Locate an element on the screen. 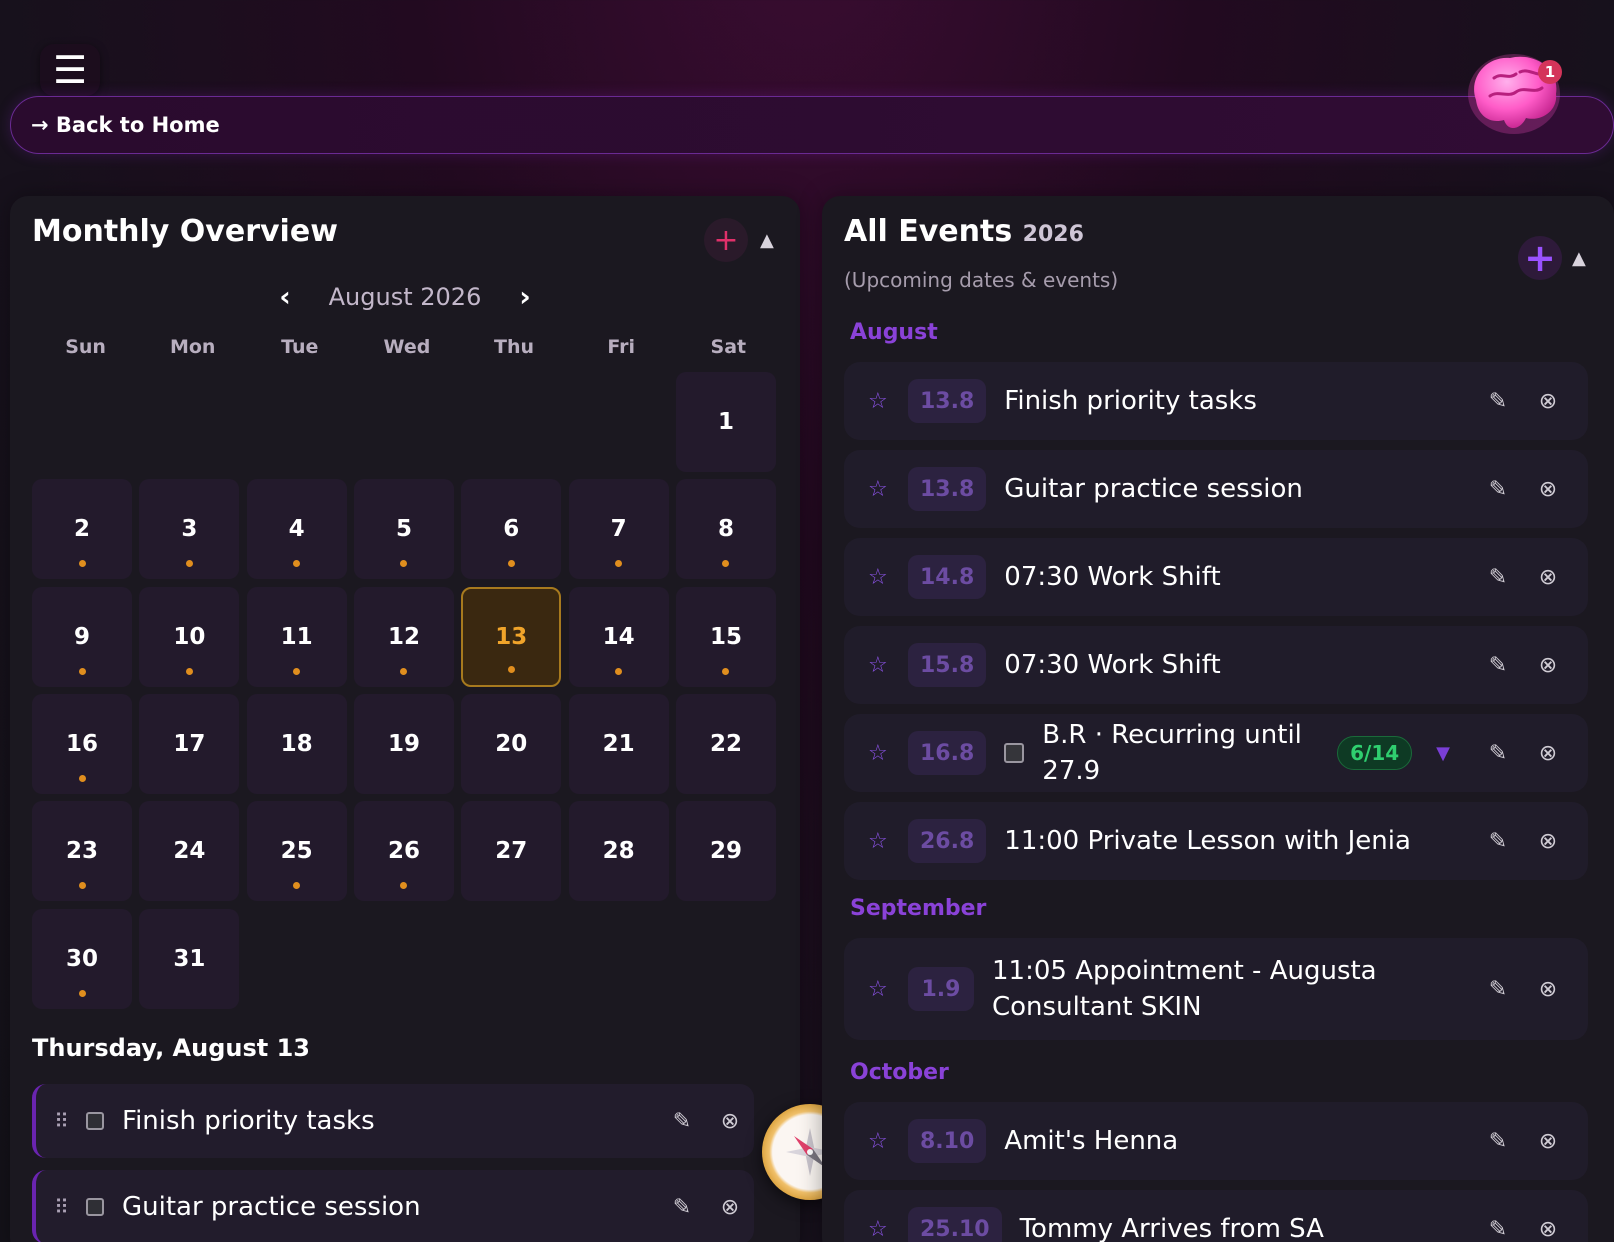 The height and width of the screenshot is (1242, 1614). calendar-day: 27 is located at coordinates (511, 851).